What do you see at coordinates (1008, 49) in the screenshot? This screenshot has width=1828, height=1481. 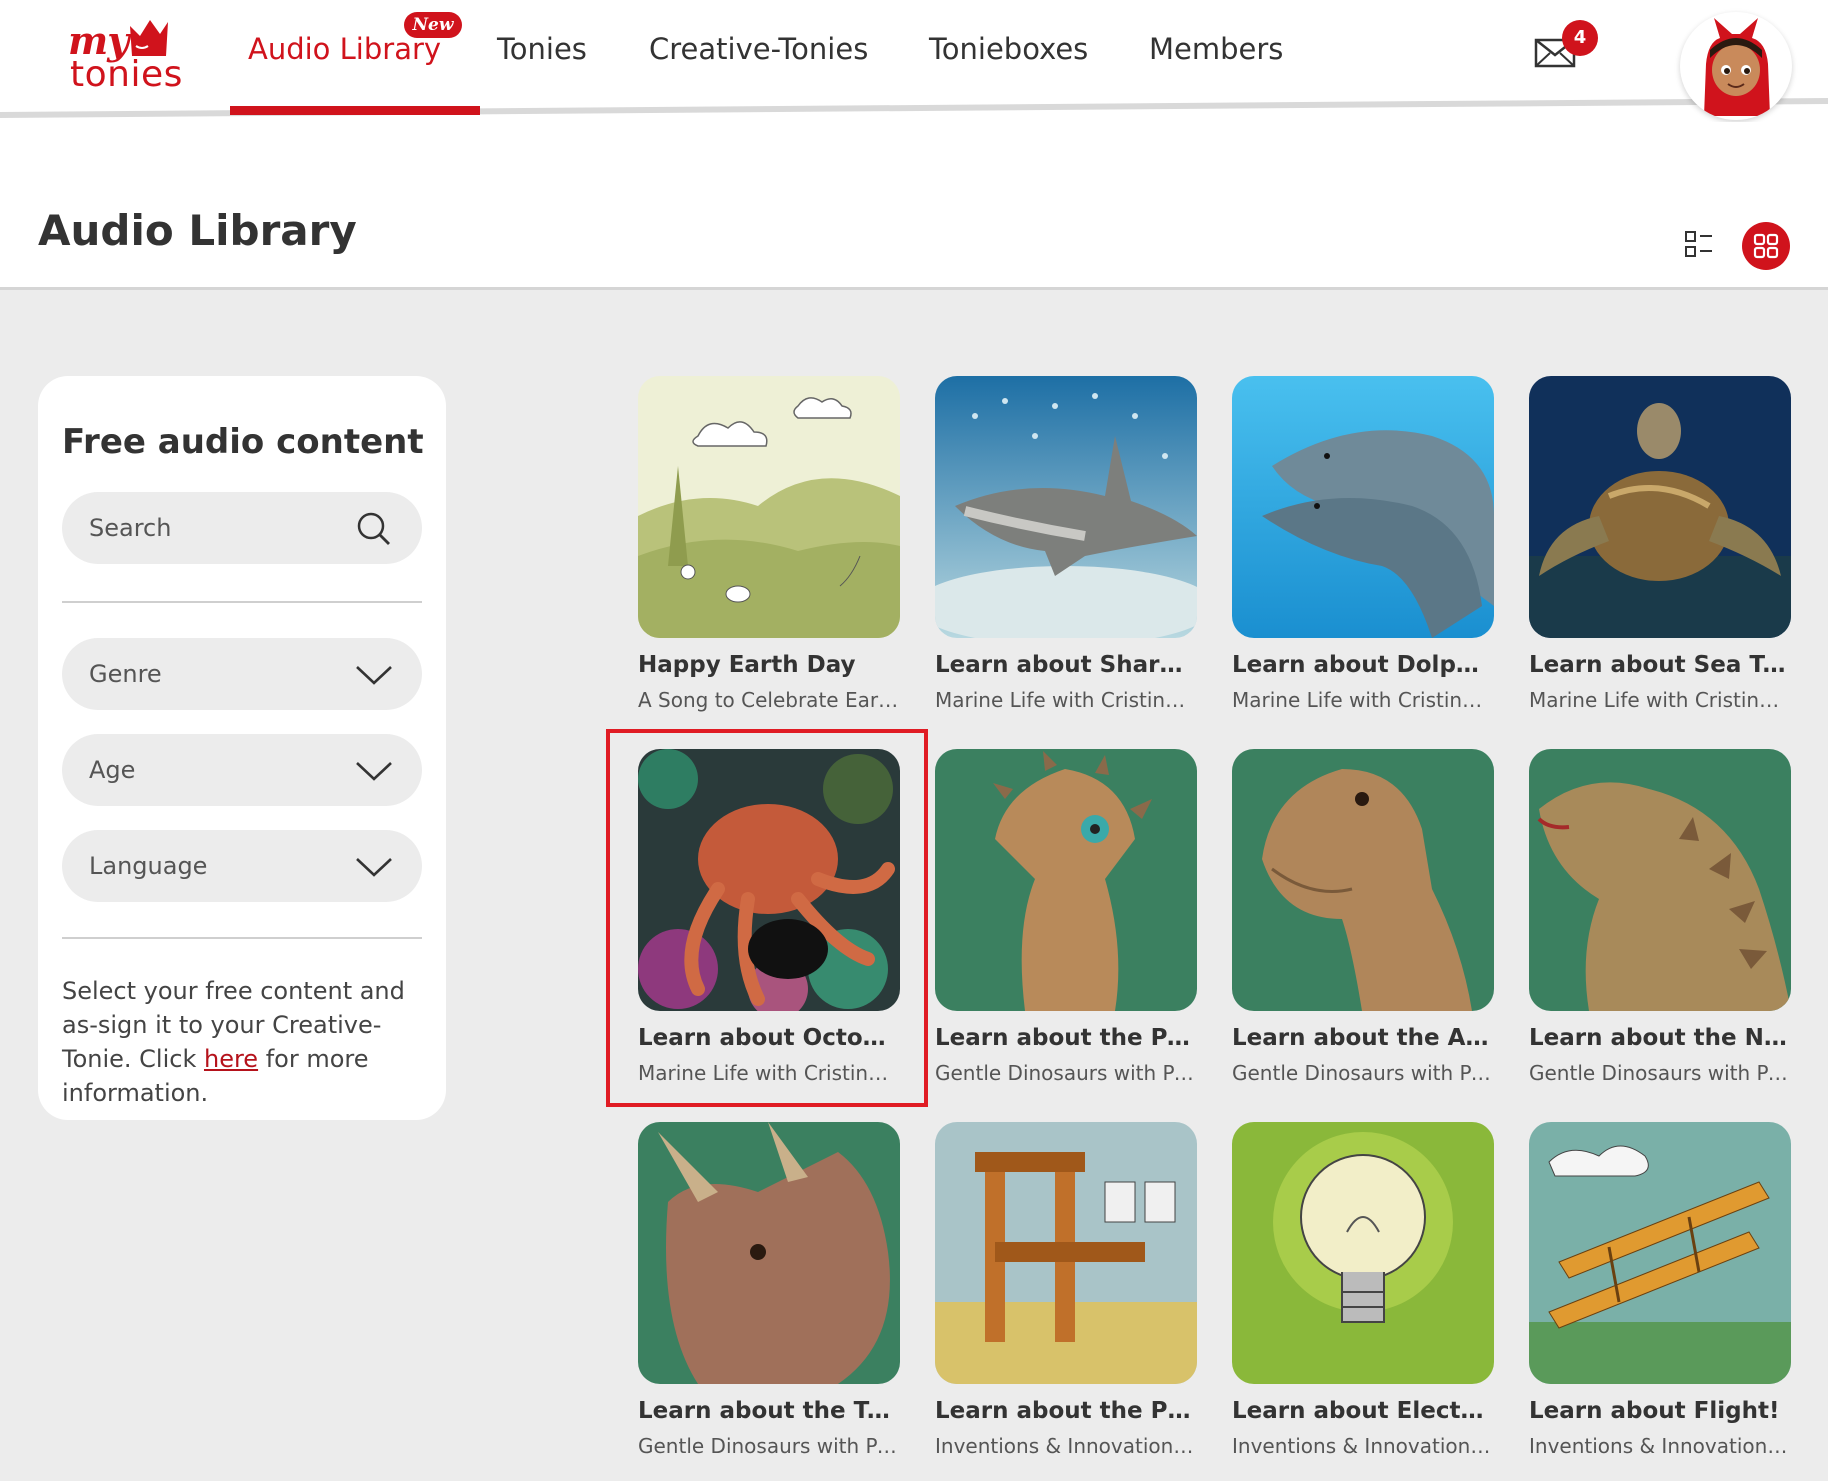 I see `nav-tonieboxes: Tonieboxes` at bounding box center [1008, 49].